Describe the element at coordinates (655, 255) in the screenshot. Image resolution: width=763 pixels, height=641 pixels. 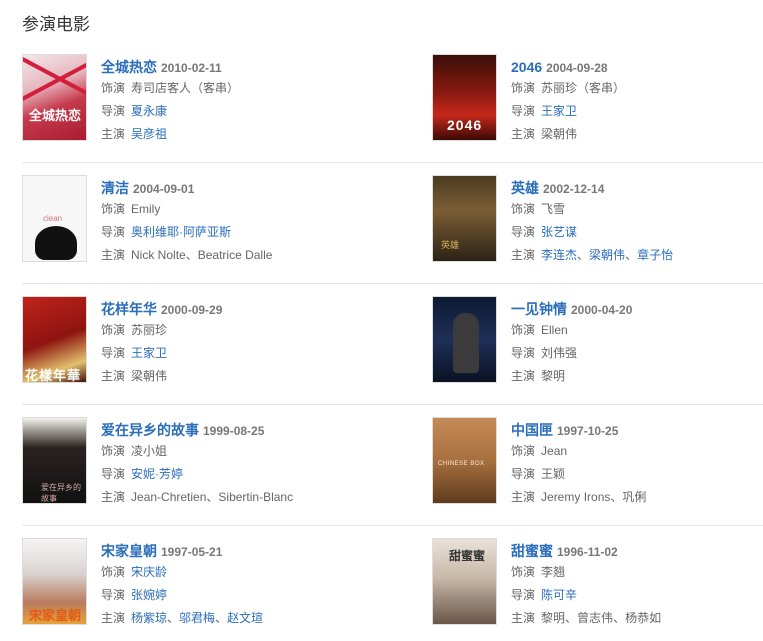
I see `cast-name: 章子怡` at that location.